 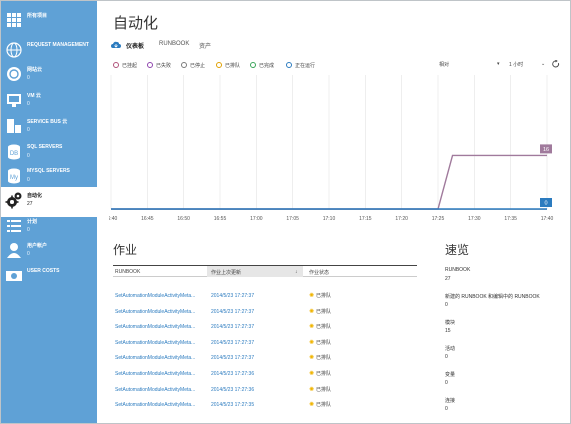 What do you see at coordinates (292, 219) in the screenshot?
I see `x-tick-label: 17:05` at bounding box center [292, 219].